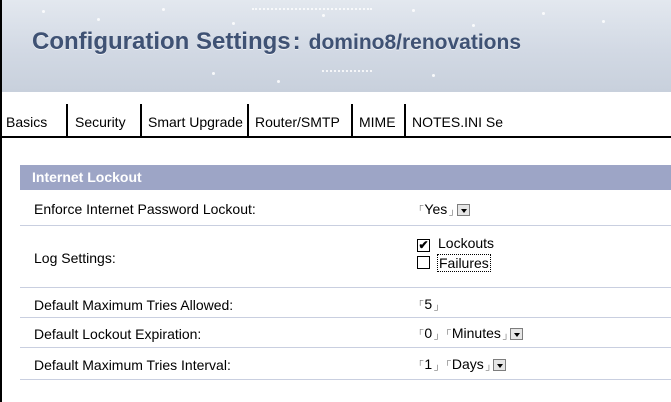 This screenshot has height=402, width=671. Describe the element at coordinates (464, 263) in the screenshot. I see `log-option-failures-label: Failures` at that location.